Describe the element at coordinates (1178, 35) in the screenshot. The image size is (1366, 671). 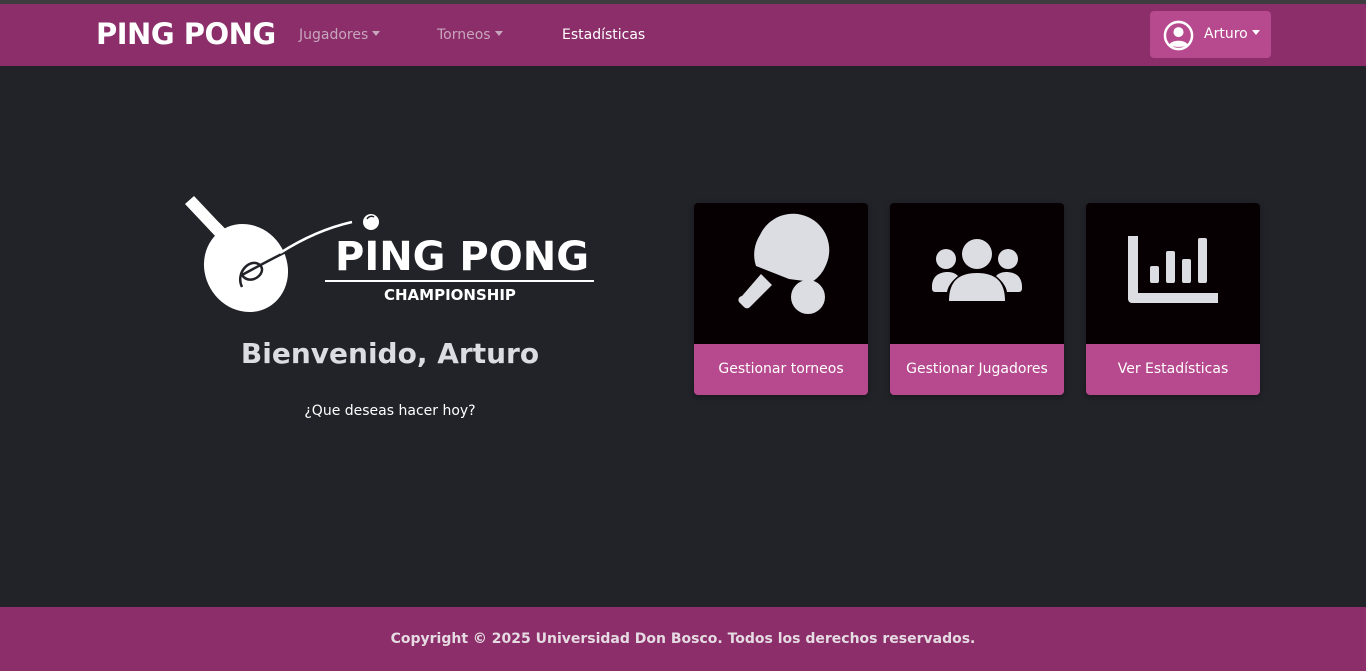
I see `user-circle-icon` at that location.